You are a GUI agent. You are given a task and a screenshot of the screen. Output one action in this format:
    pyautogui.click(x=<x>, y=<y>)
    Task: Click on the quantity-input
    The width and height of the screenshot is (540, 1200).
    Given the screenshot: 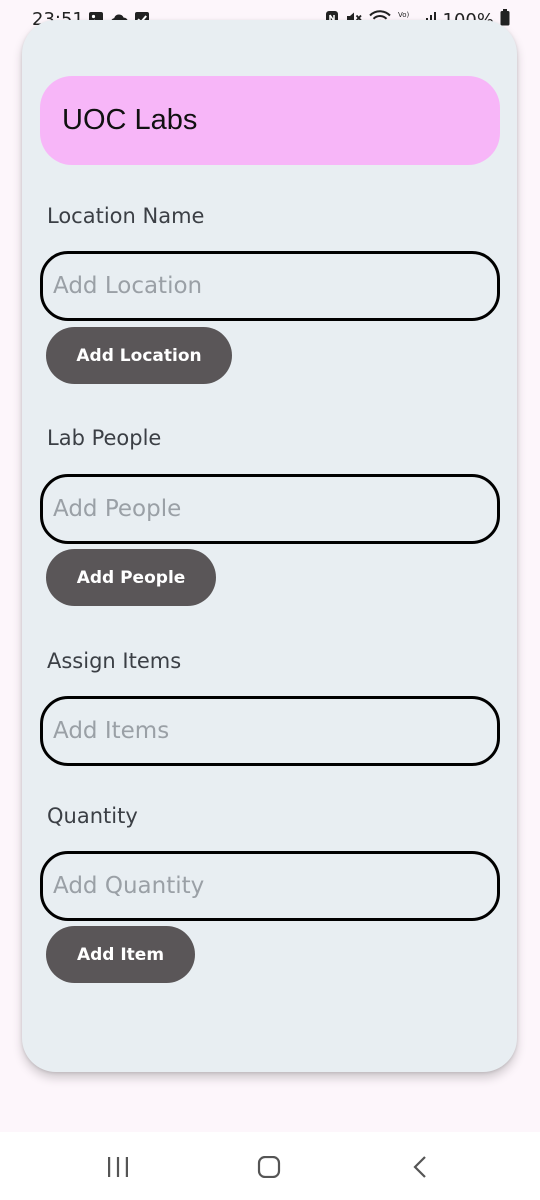 What is the action you would take?
    pyautogui.click(x=270, y=886)
    